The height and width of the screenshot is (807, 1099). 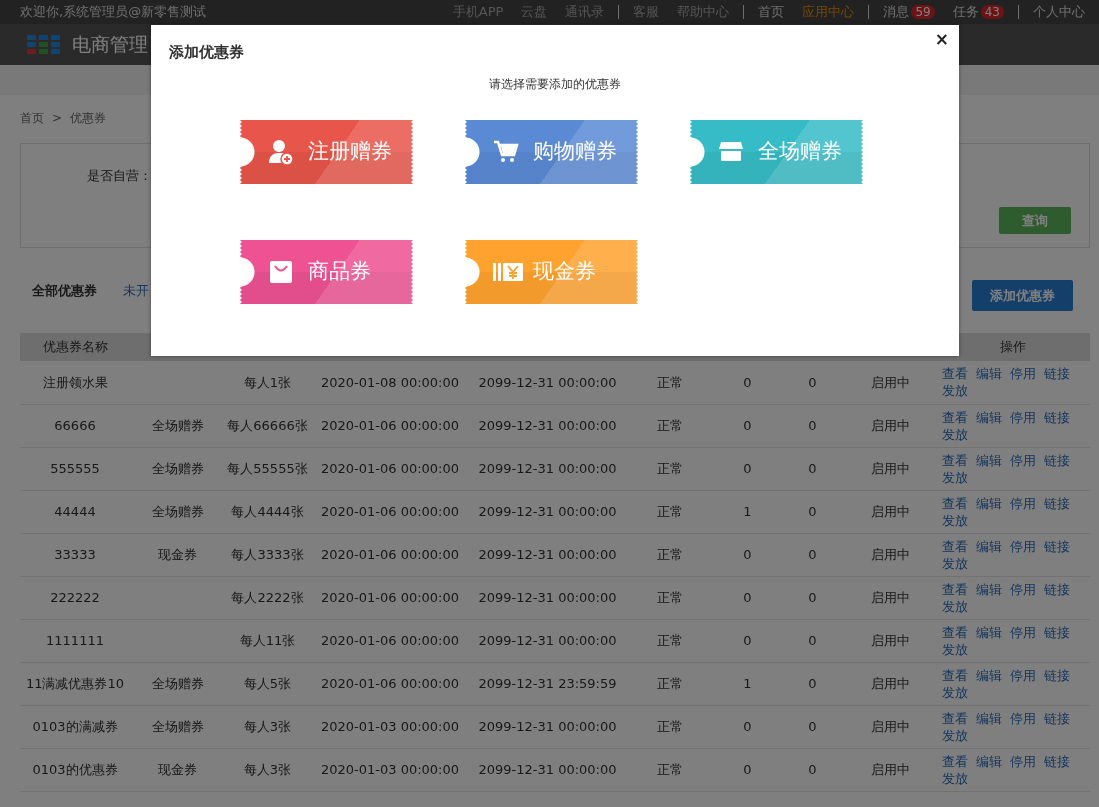 I want to click on query-button: 查询, so click(x=1035, y=220).